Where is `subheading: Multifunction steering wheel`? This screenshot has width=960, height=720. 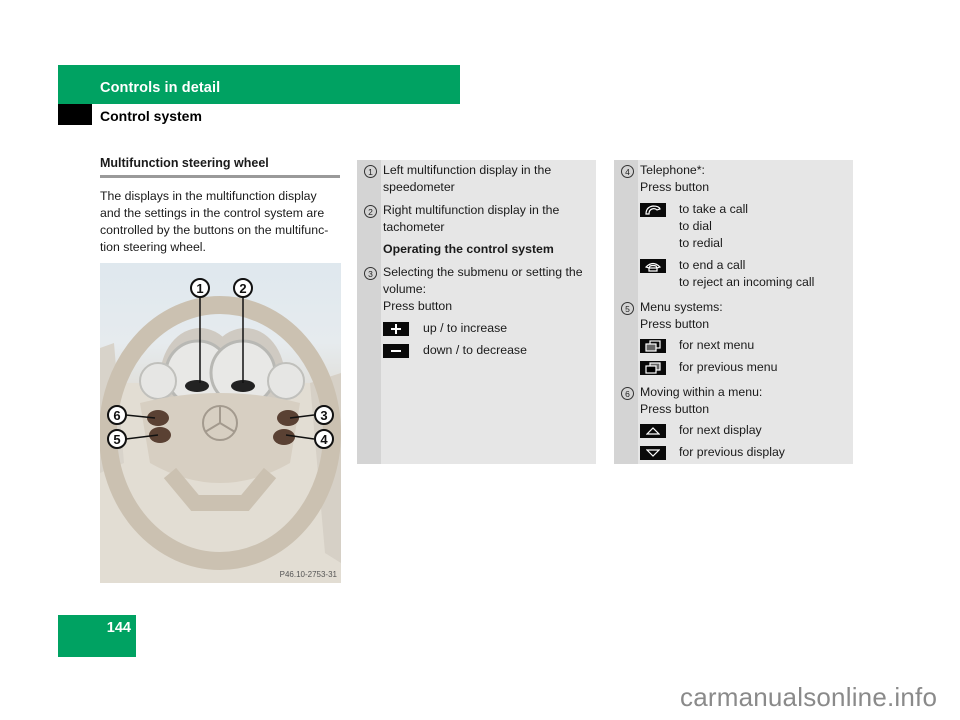 subheading: Multifunction steering wheel is located at coordinates (220, 167).